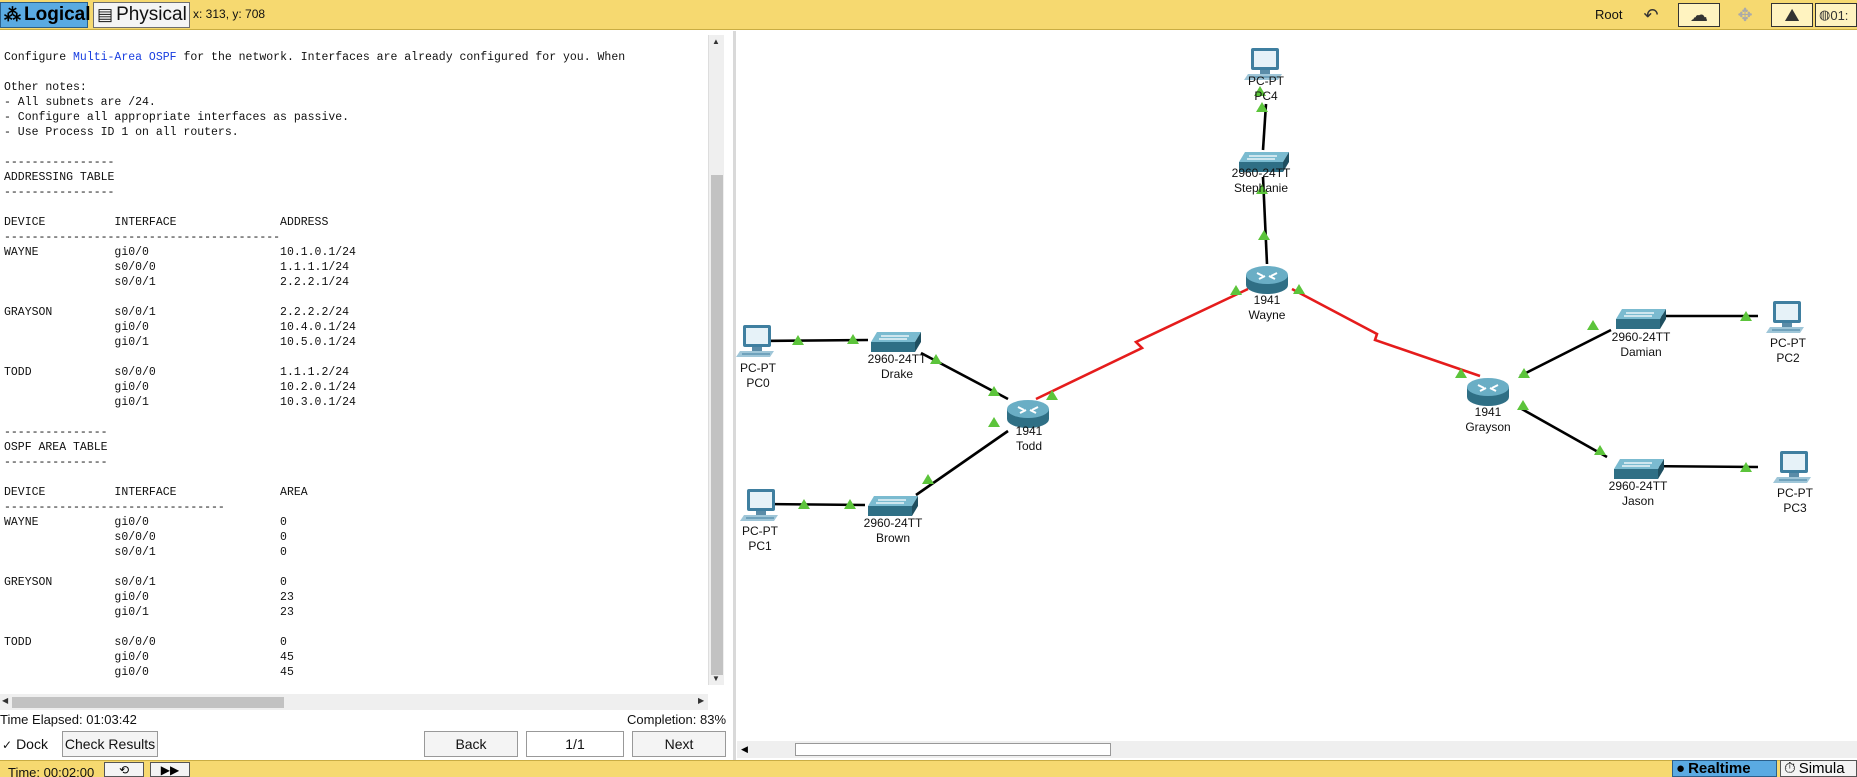  What do you see at coordinates (1488, 427) in the screenshot?
I see `grayson-name: Grayson` at bounding box center [1488, 427].